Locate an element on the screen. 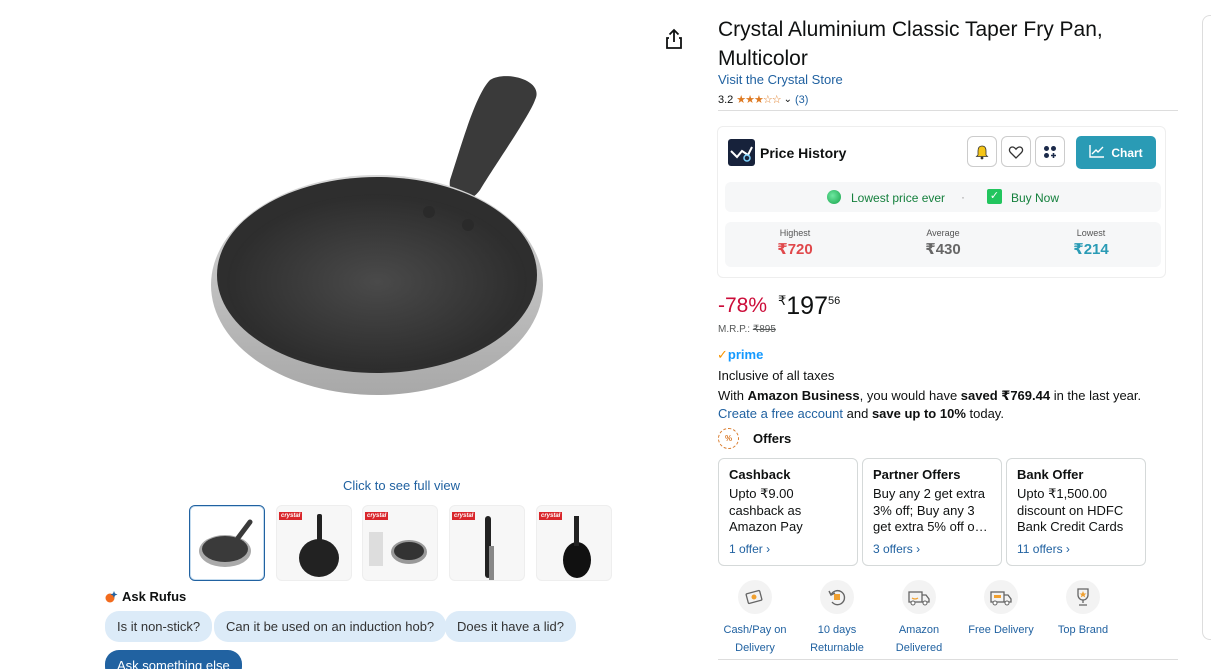 This screenshot has height=669, width=1211. stat-highest-value: ₹720 is located at coordinates (795, 249).